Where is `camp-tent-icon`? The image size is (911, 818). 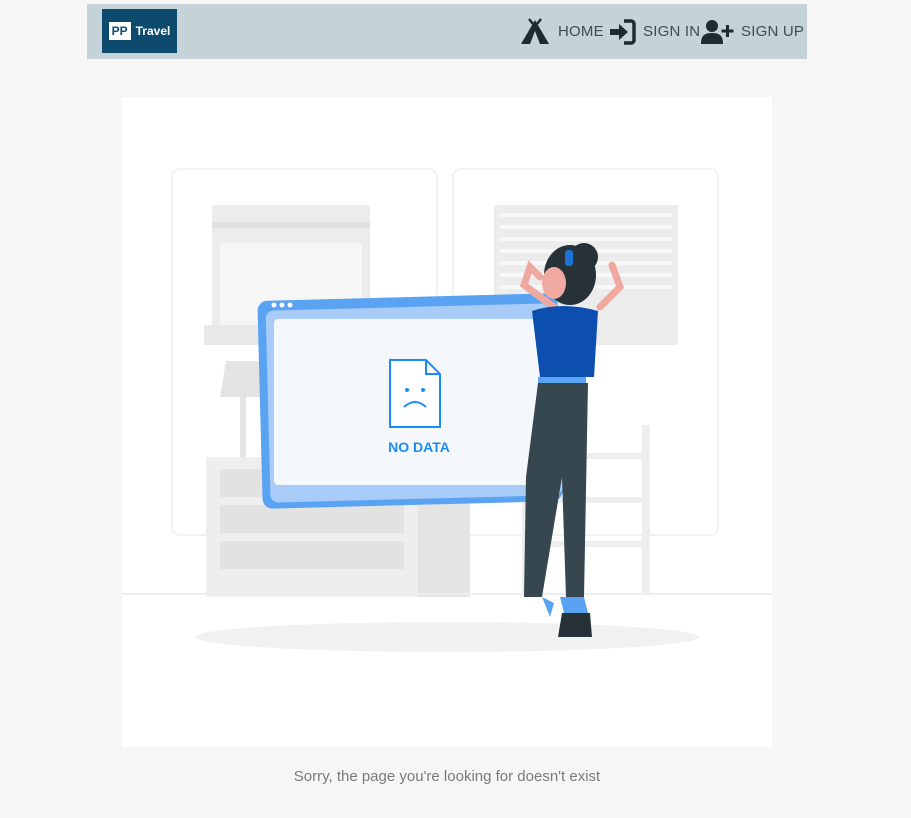
camp-tent-icon is located at coordinates (535, 31).